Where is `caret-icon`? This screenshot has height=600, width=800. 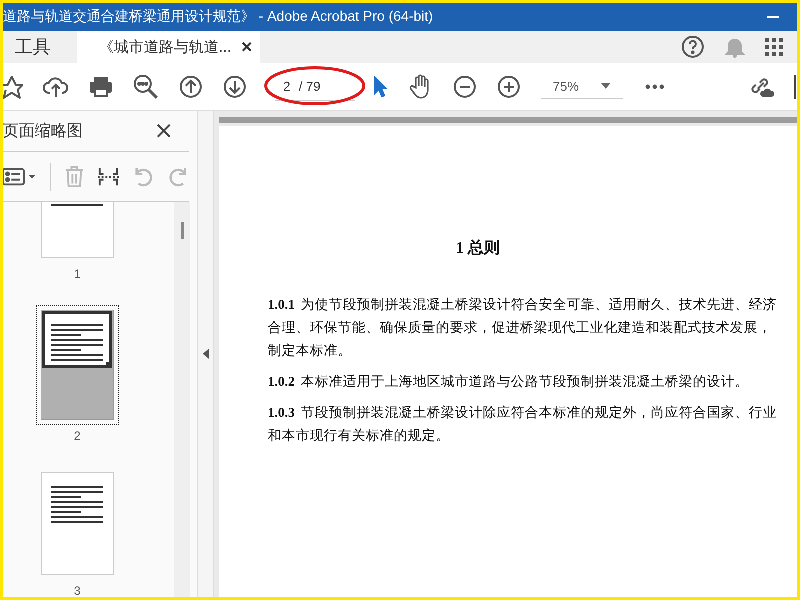
caret-icon is located at coordinates (606, 86).